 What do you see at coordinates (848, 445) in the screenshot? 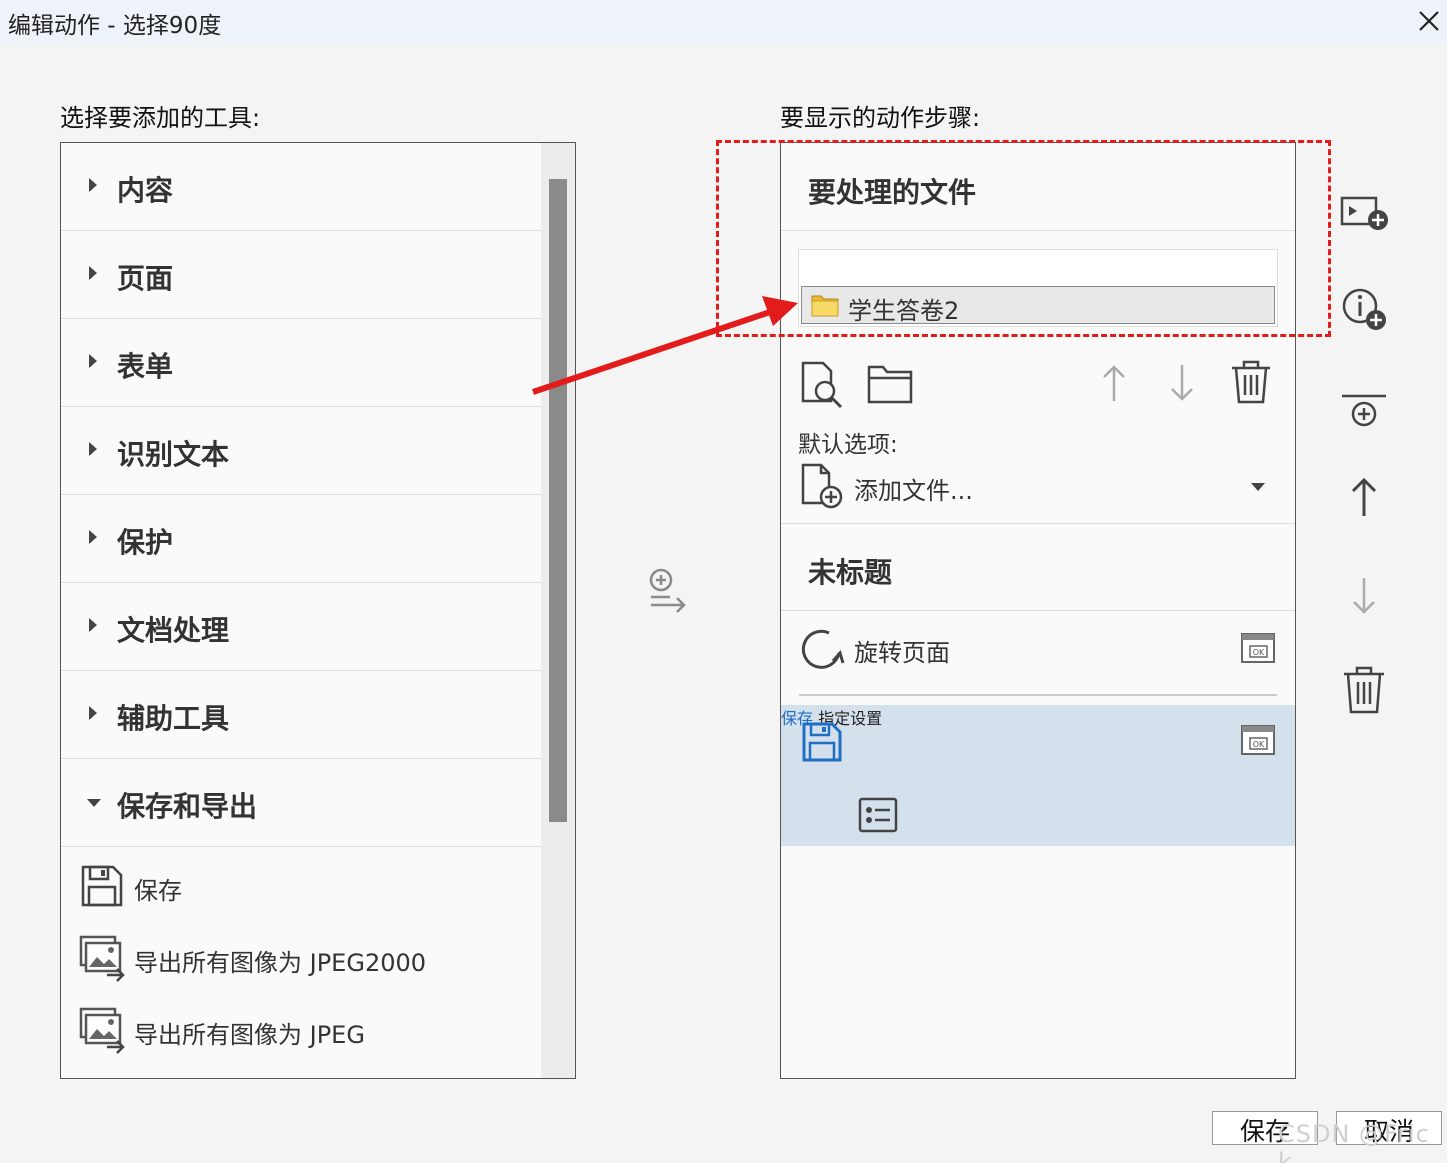
I see `default-options-label: 默认选项:` at bounding box center [848, 445].